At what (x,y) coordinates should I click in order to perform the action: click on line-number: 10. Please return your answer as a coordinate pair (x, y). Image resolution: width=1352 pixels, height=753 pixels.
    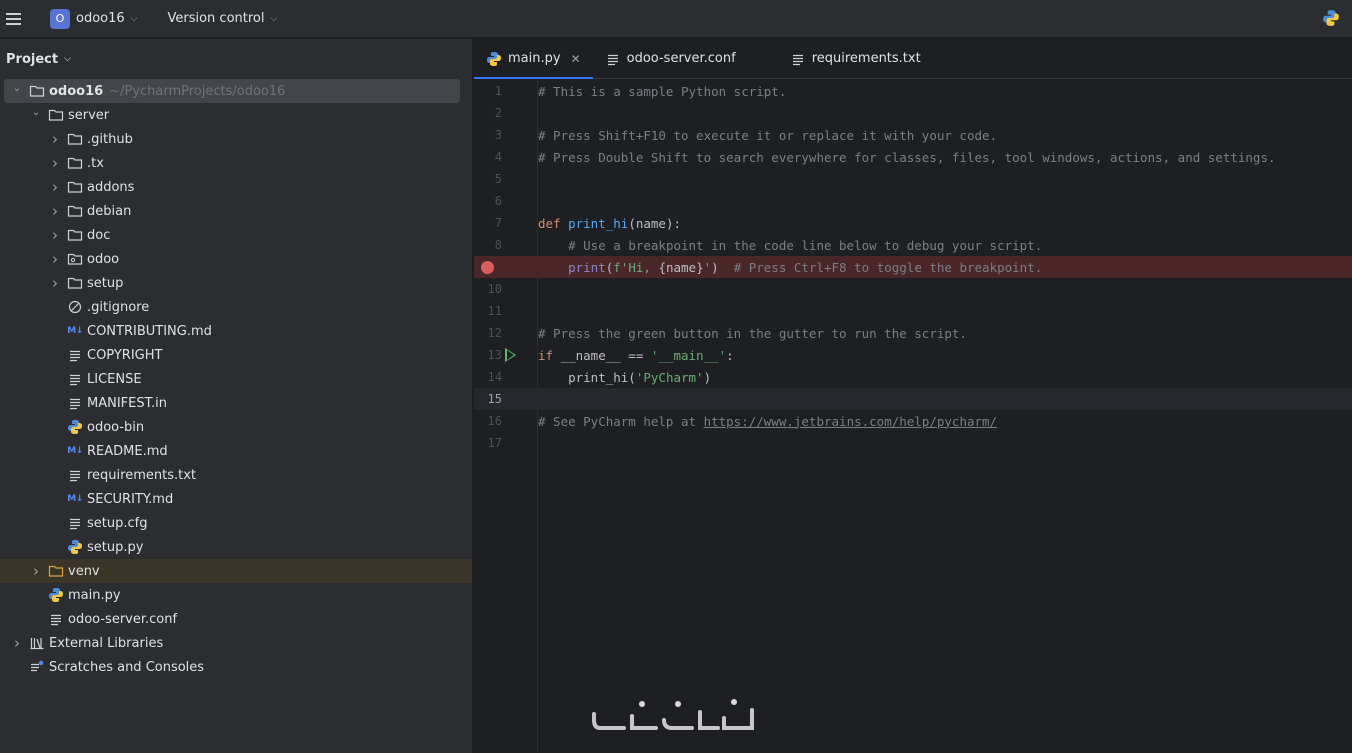
    Looking at the image, I should click on (488, 289).